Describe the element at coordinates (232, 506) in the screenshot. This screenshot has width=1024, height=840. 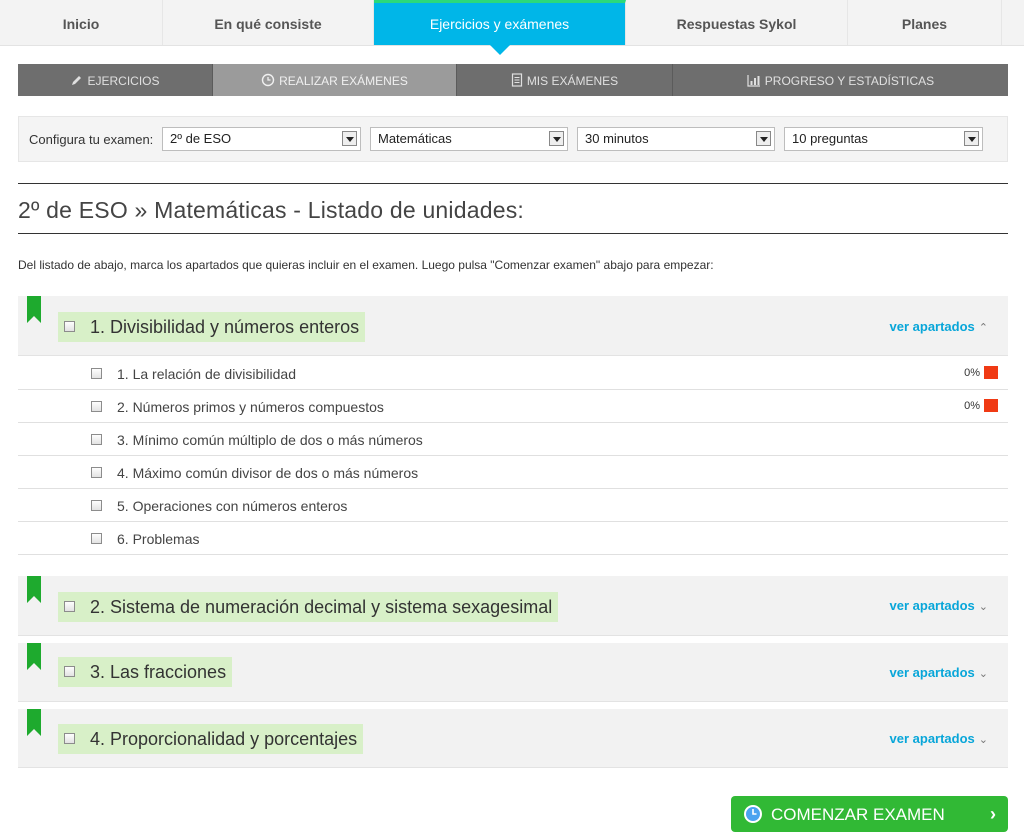
I see `section-label: 5. Operaciones con números enteros` at that location.